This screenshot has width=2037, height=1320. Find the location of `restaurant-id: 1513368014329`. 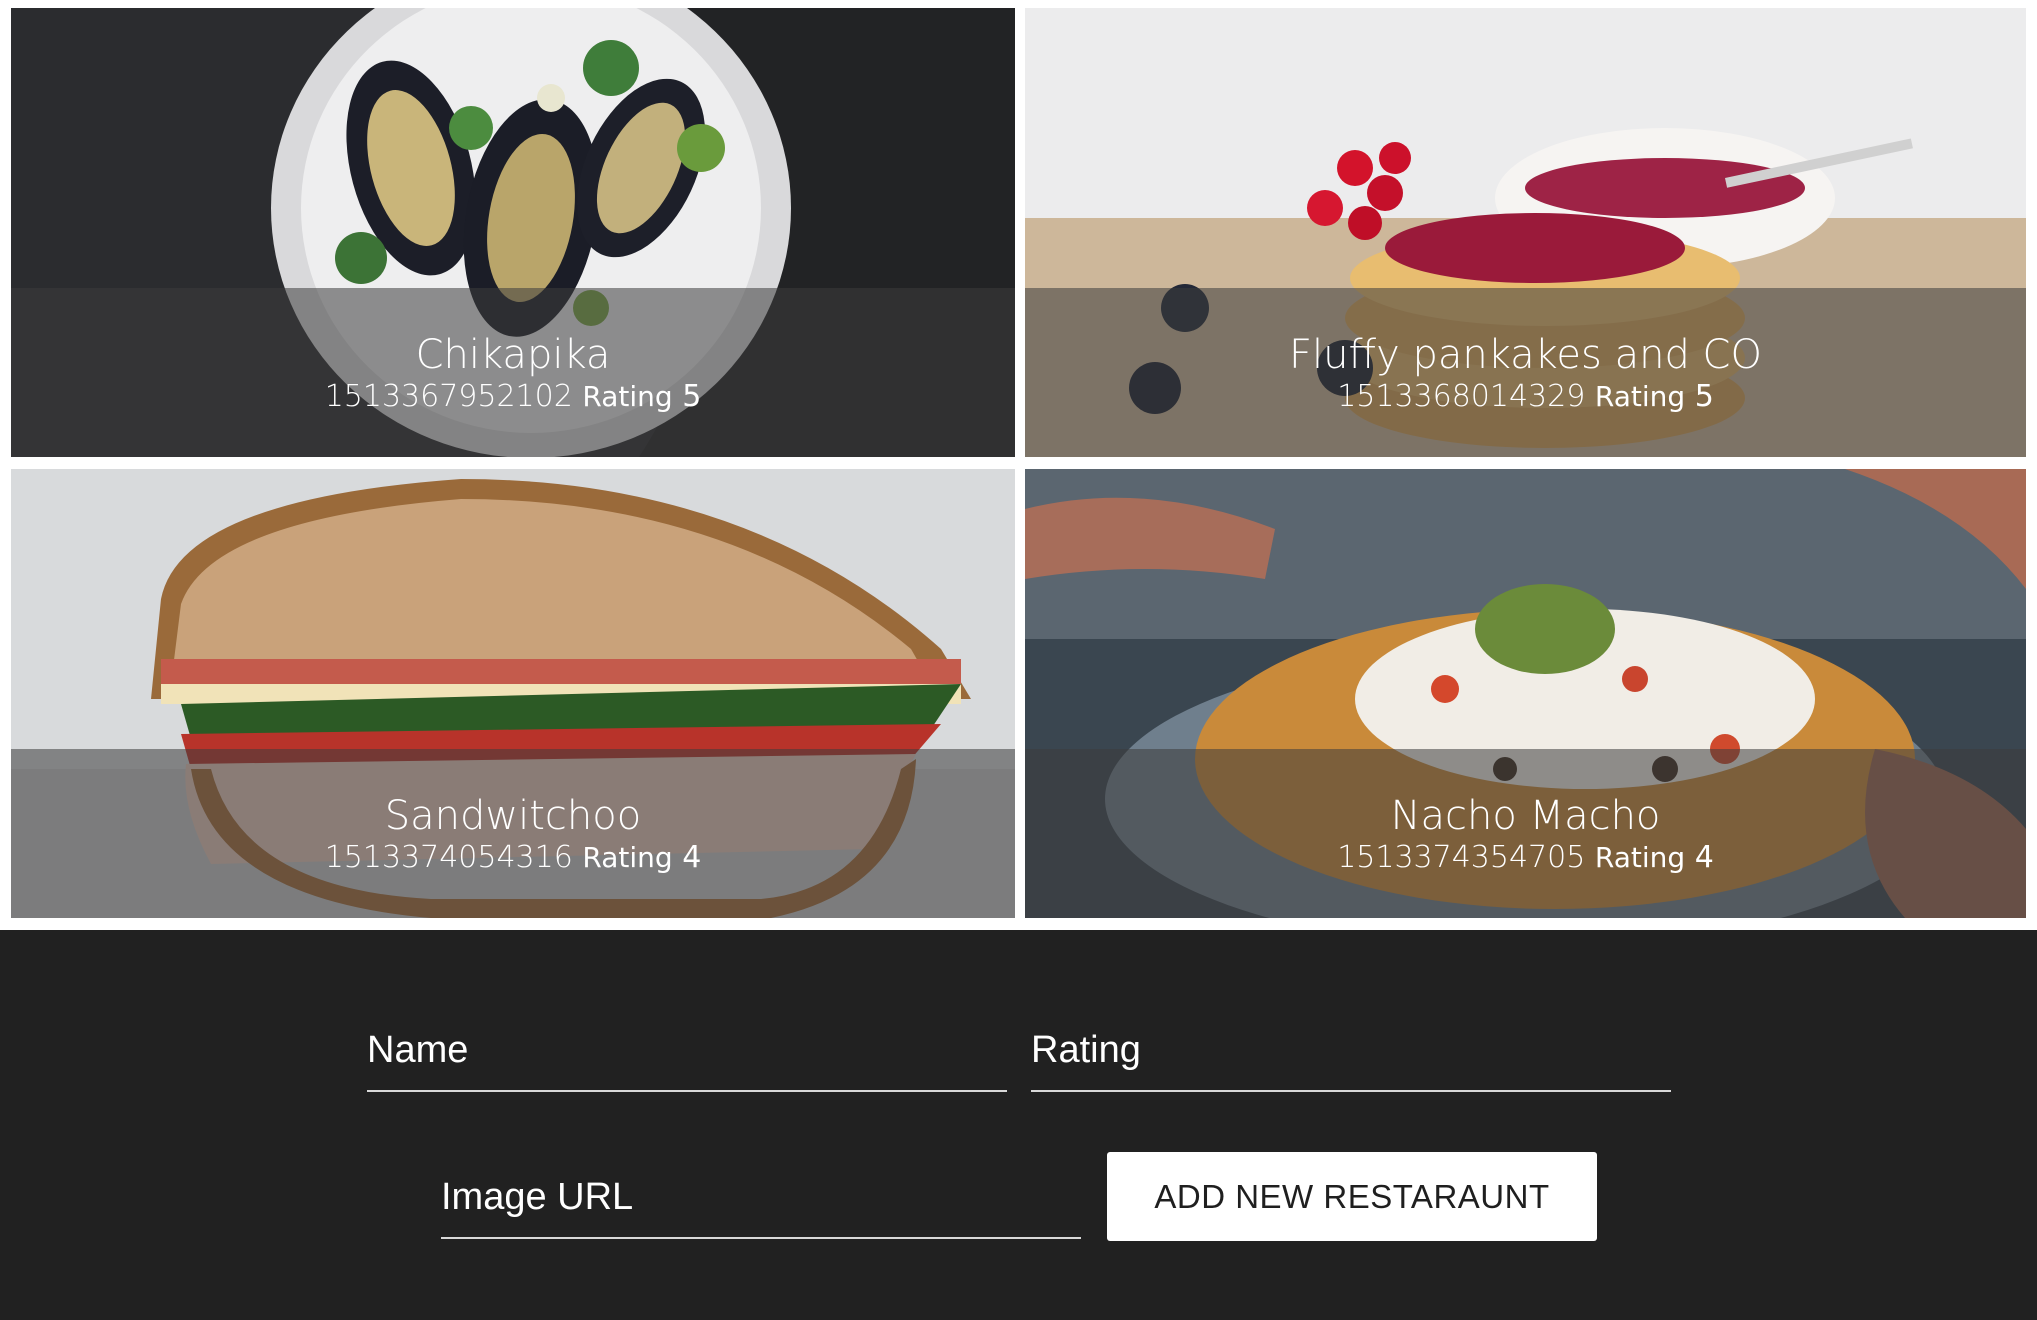

restaurant-id: 1513368014329 is located at coordinates (1461, 396).